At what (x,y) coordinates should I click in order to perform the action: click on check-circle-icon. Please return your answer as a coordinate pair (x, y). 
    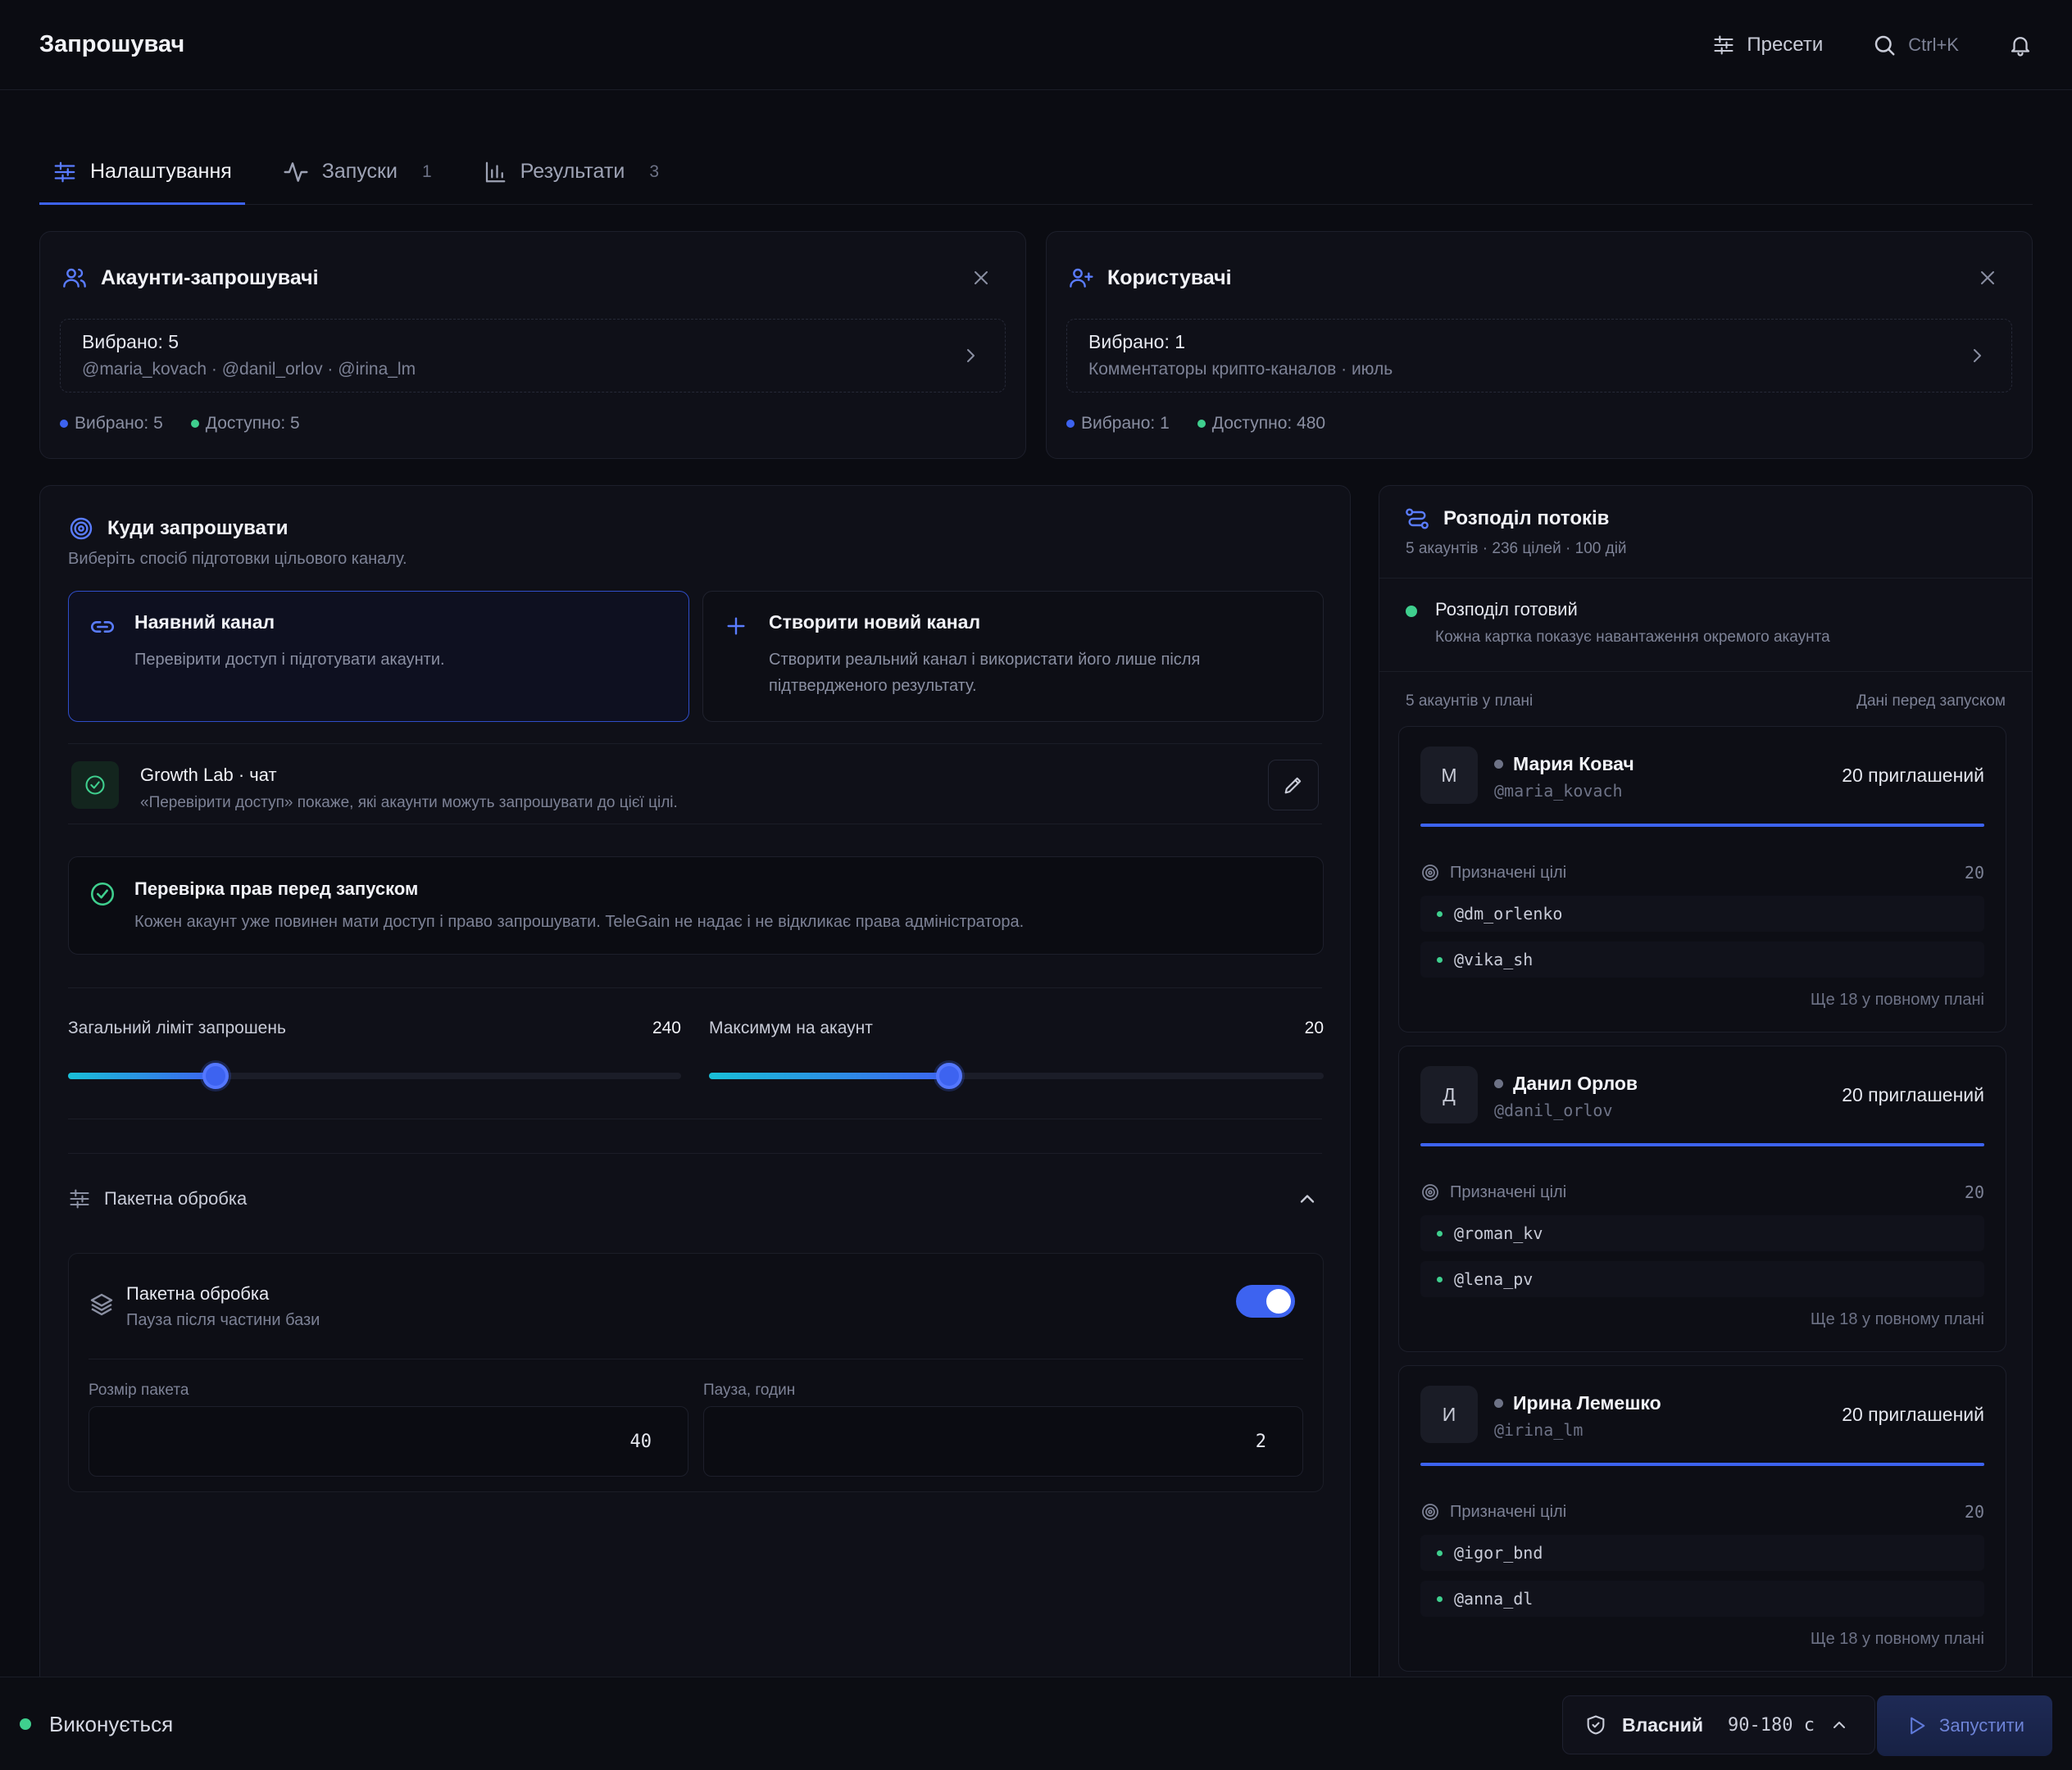
    Looking at the image, I should click on (102, 894).